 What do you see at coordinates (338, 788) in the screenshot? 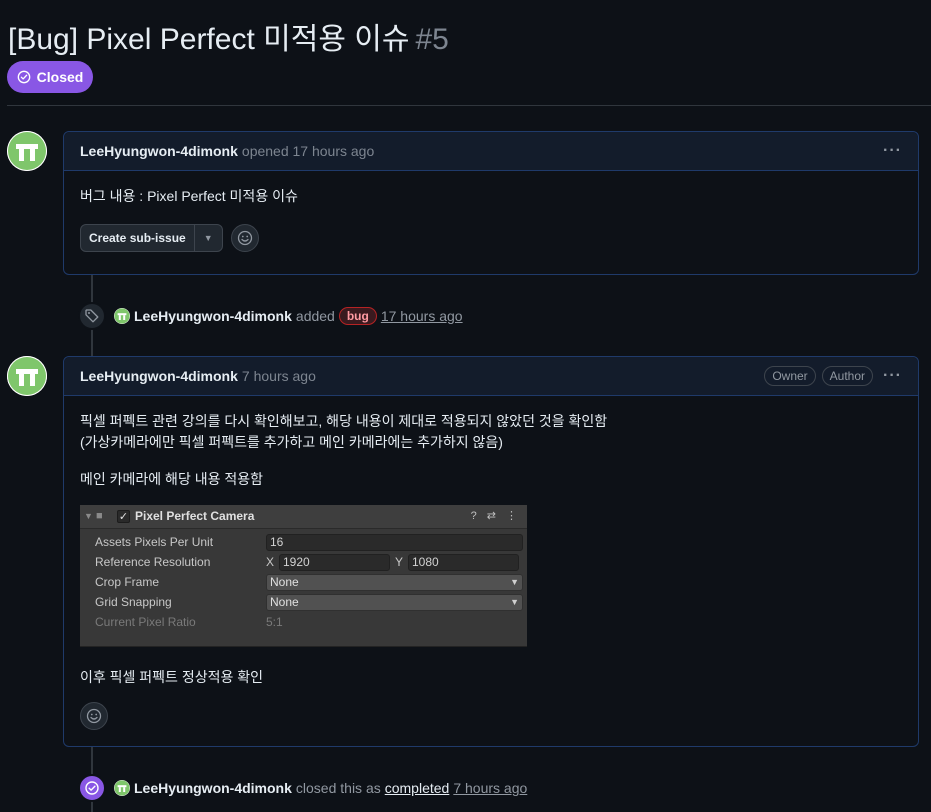
I see `event-verb: closed this as` at bounding box center [338, 788].